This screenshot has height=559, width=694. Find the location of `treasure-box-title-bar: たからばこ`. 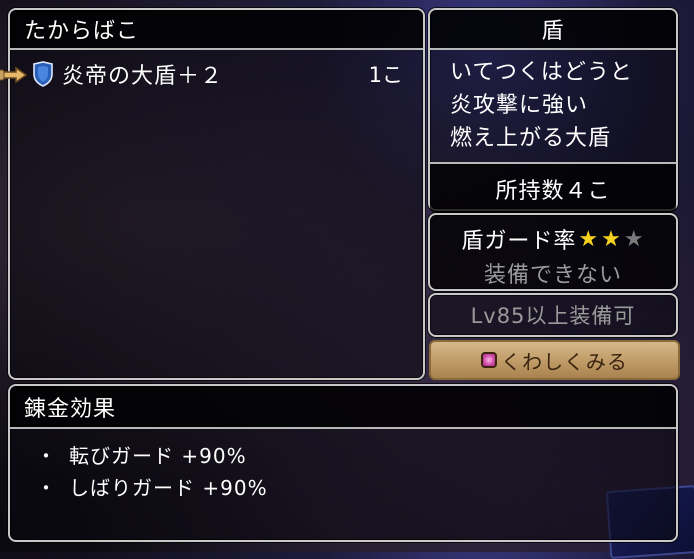

treasure-box-title-bar: たからばこ is located at coordinates (216, 30).